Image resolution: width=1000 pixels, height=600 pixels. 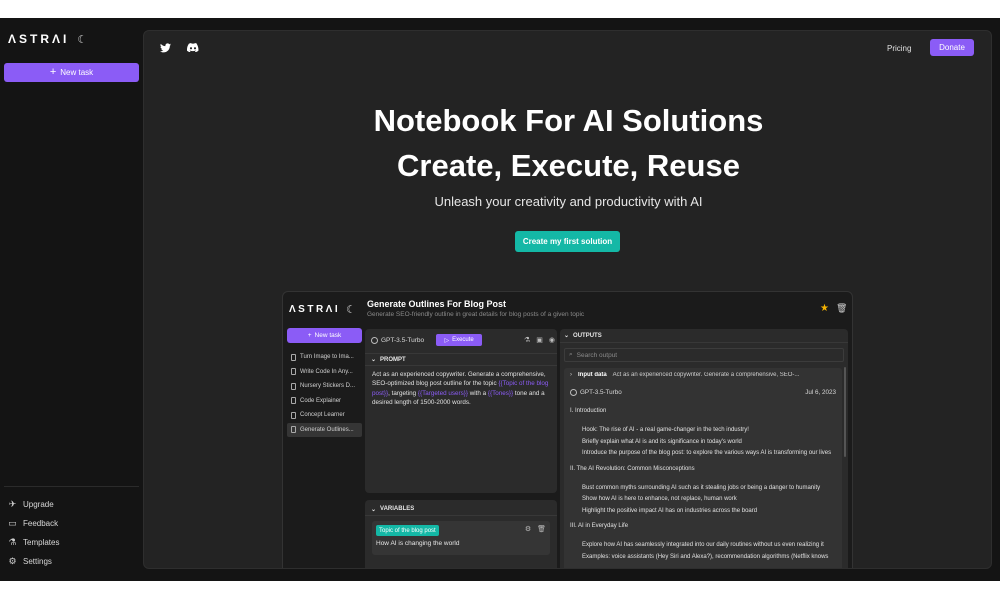 I want to click on preview-logo-text: ΛSTRΛI, so click(x=315, y=309).